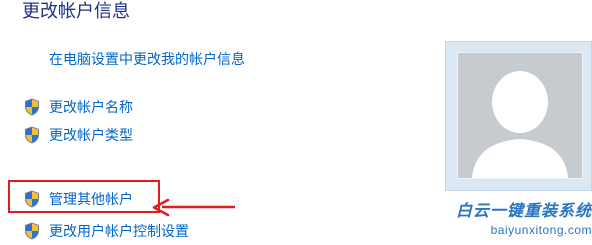 The height and width of the screenshot is (245, 592). Describe the element at coordinates (76, 11) in the screenshot. I see `page-title: 更改帐户信息` at that location.